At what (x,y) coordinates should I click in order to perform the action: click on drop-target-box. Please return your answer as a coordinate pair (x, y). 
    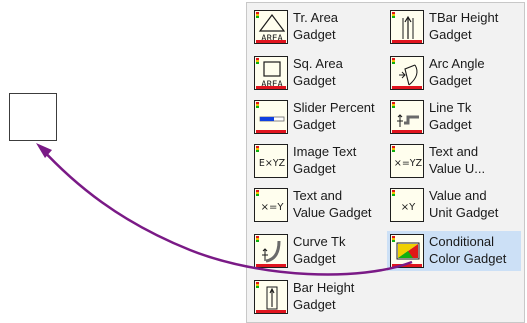
    Looking at the image, I should click on (33, 117).